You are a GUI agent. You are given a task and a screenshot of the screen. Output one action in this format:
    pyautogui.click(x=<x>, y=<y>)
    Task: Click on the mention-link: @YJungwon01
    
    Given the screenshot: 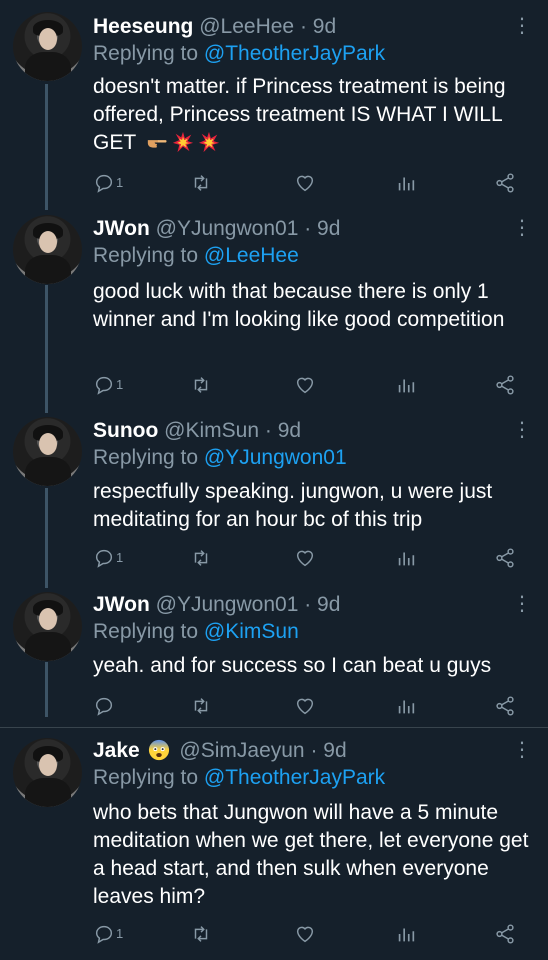 What is the action you would take?
    pyautogui.click(x=275, y=457)
    